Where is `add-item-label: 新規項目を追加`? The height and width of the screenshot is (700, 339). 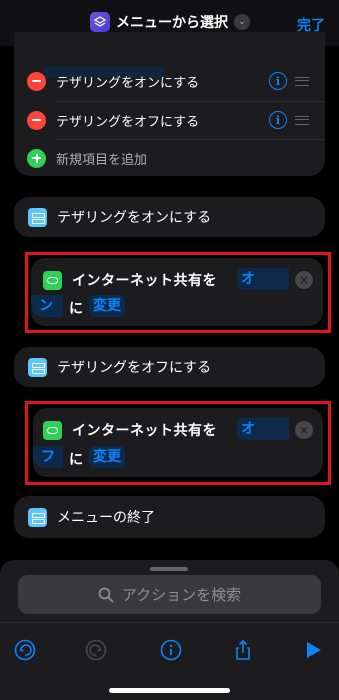 add-item-label: 新規項目を追加 is located at coordinates (101, 158).